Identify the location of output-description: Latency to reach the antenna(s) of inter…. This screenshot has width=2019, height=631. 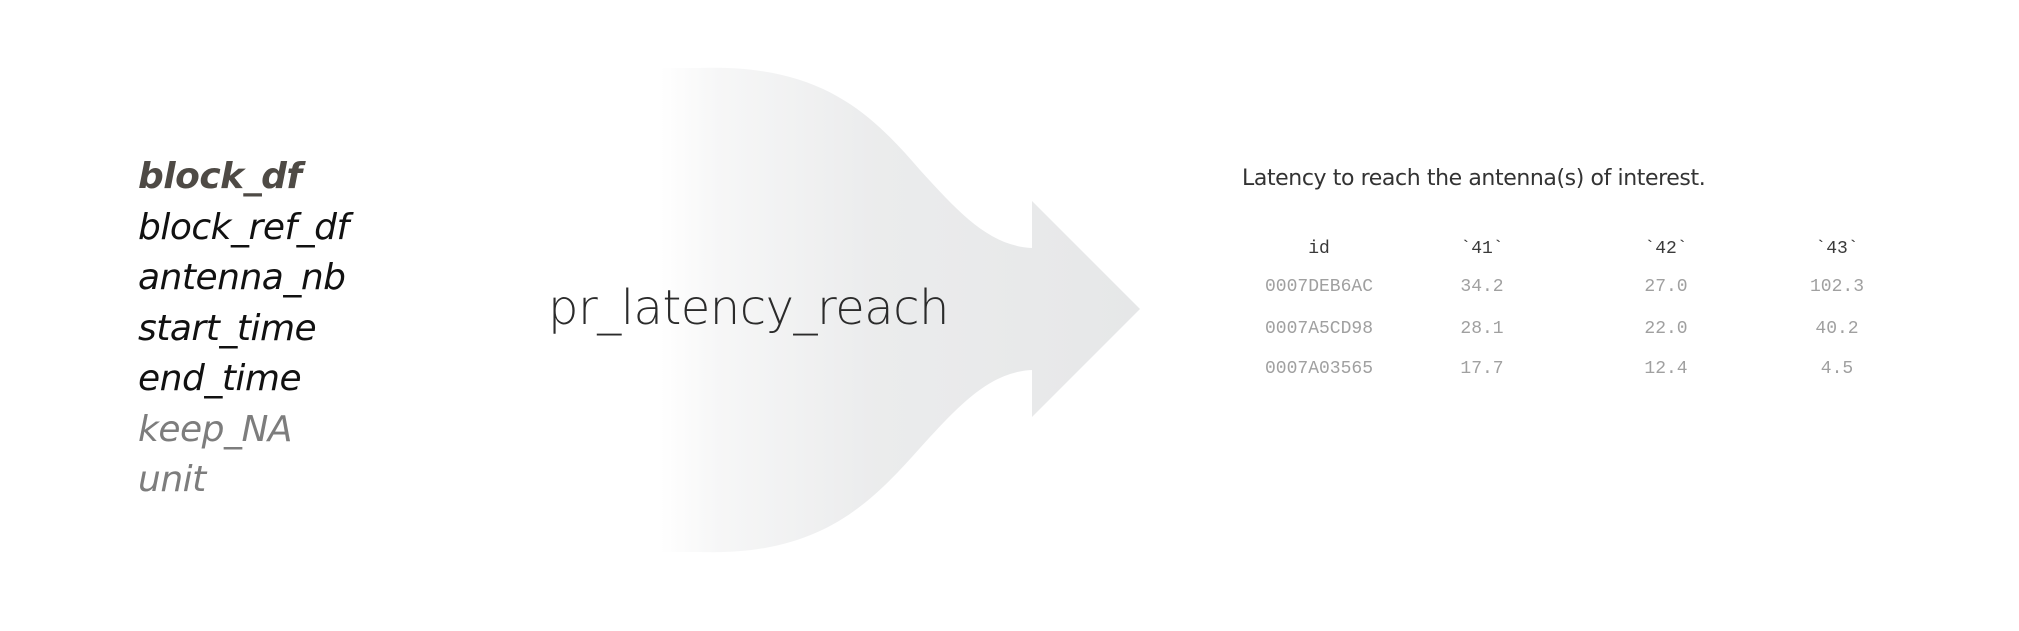
(1474, 178).